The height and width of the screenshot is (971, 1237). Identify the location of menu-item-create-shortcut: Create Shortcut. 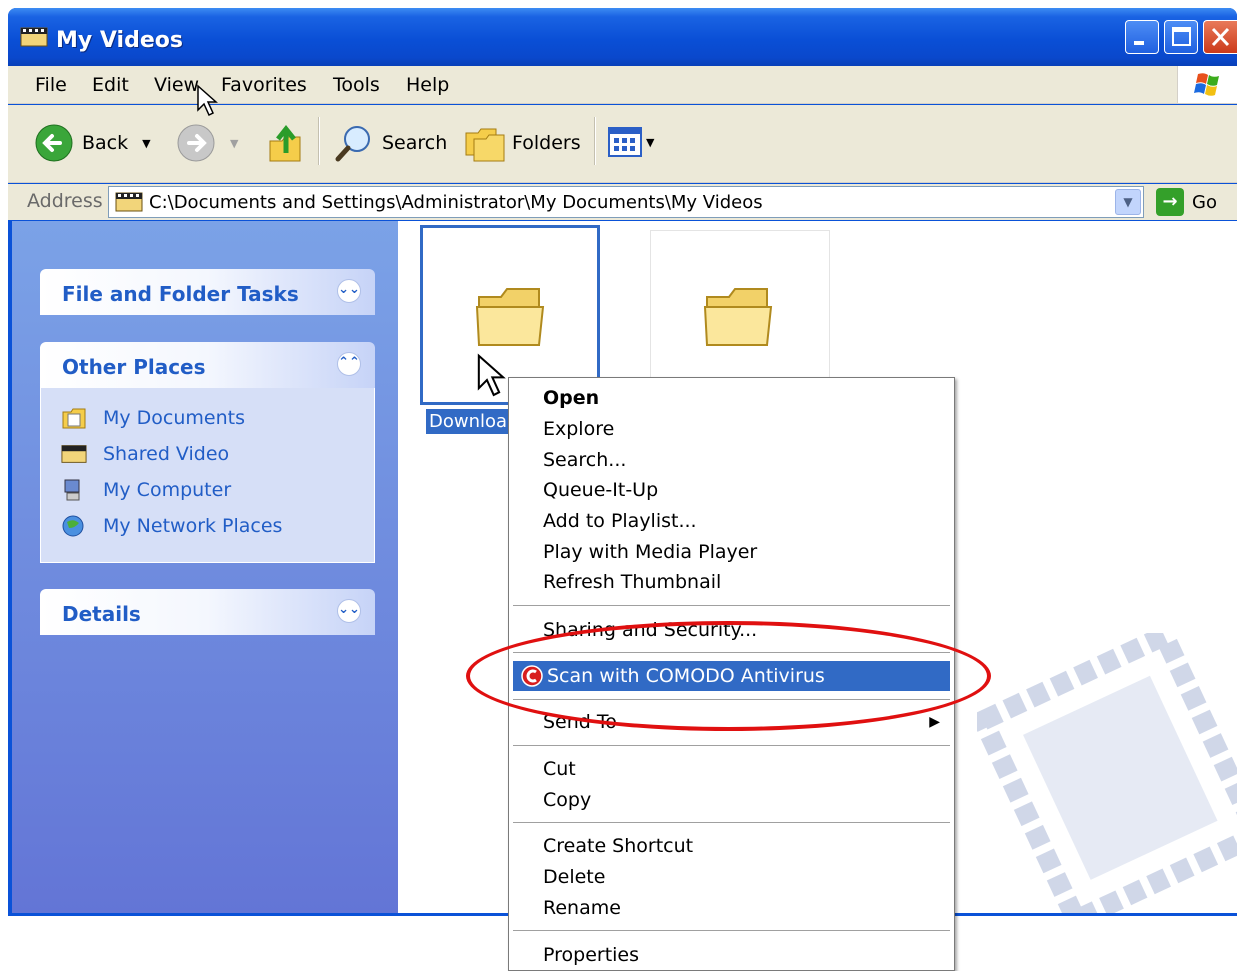
(731, 846).